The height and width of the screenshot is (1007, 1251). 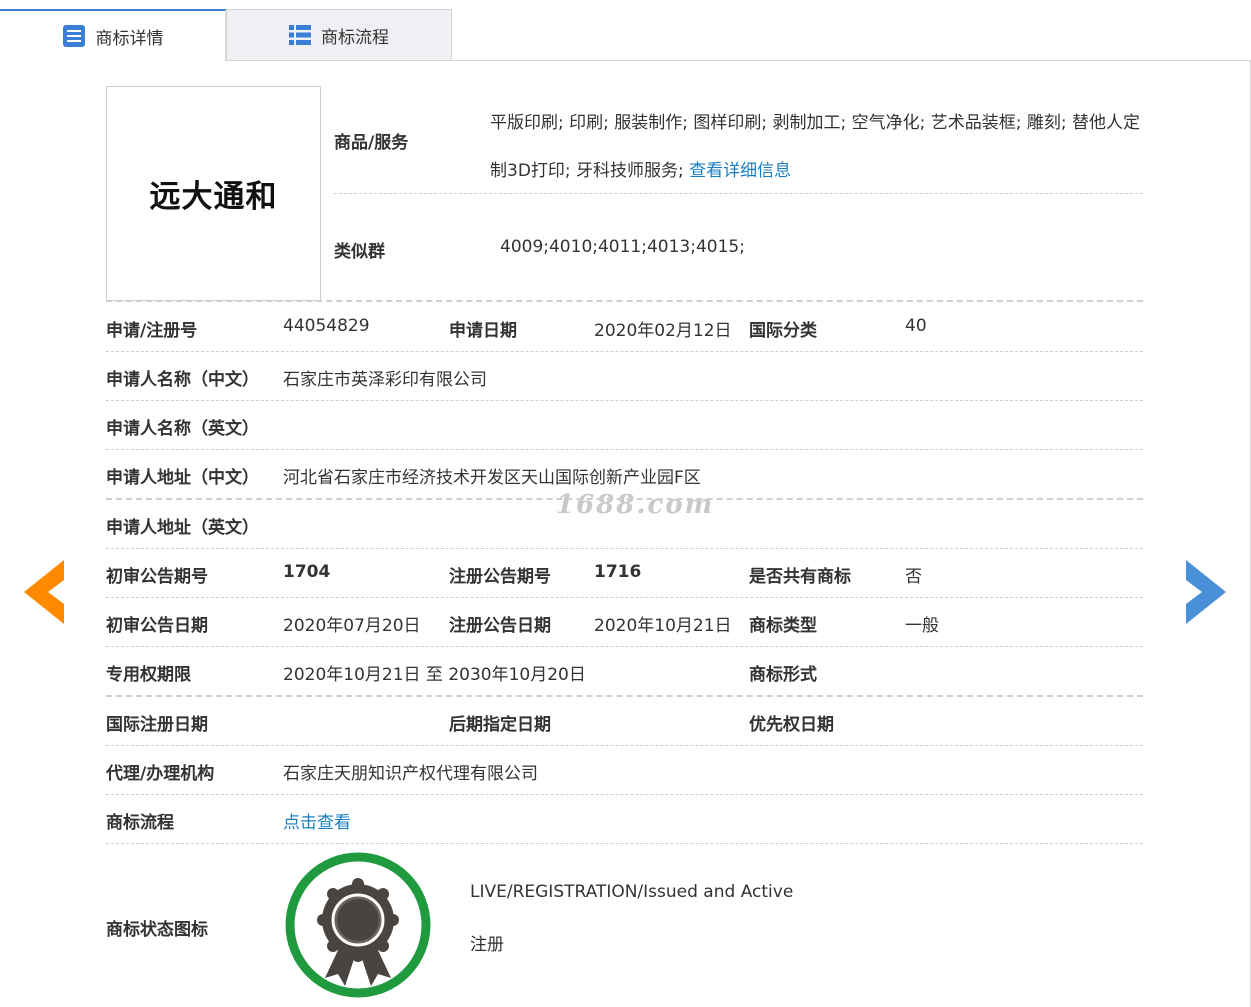 What do you see at coordinates (500, 725) in the screenshot?
I see `later-date-label: 后期指定日期` at bounding box center [500, 725].